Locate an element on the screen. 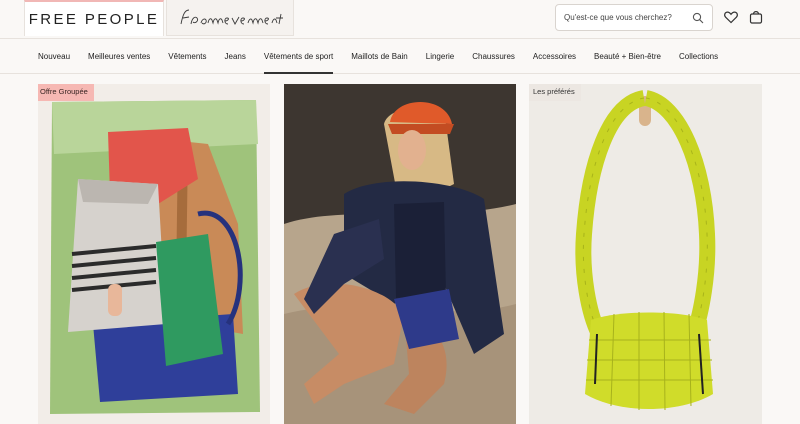 The width and height of the screenshot is (800, 424). brand-logo: FREE PEOPLE is located at coordinates (94, 19).